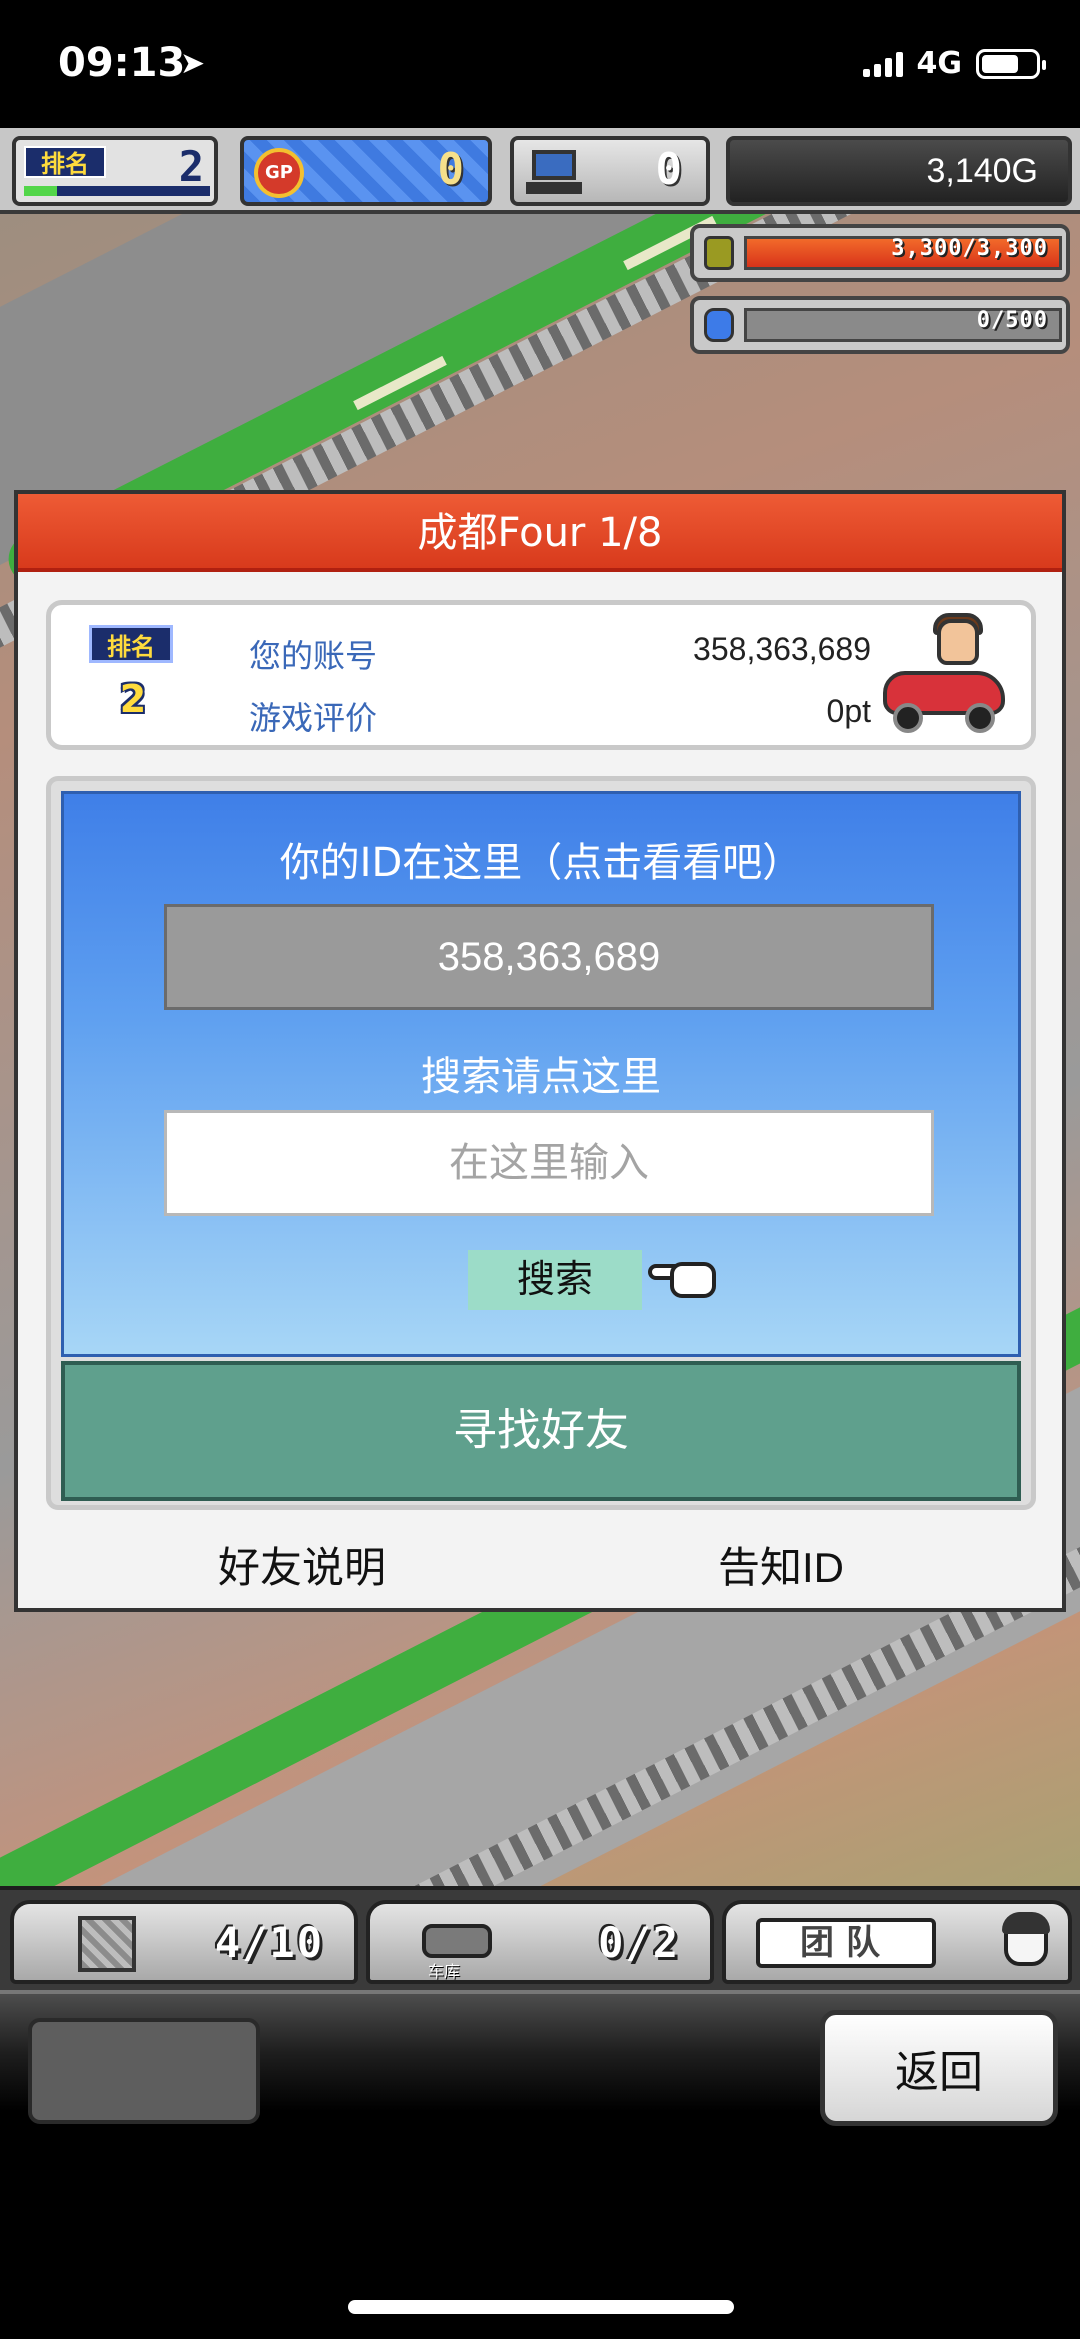  I want to click on pointing-hand-icon, so click(687, 1276).